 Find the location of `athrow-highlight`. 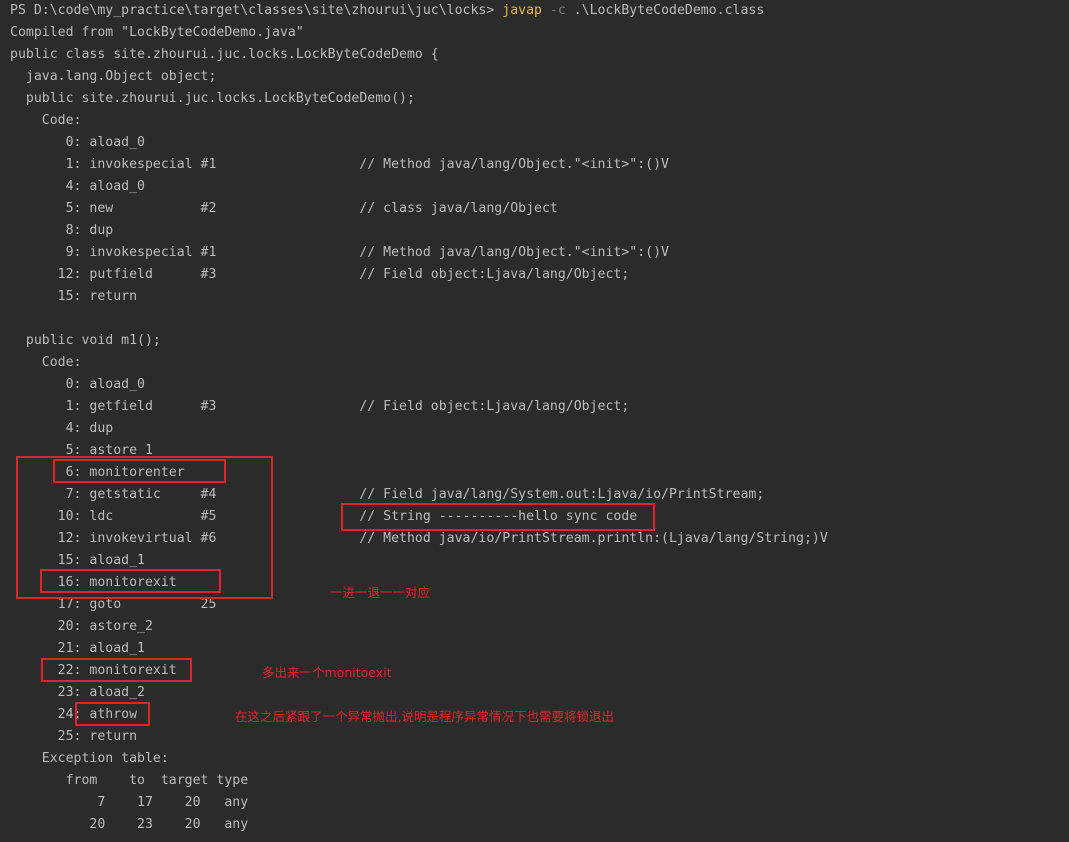

athrow-highlight is located at coordinates (112, 714).